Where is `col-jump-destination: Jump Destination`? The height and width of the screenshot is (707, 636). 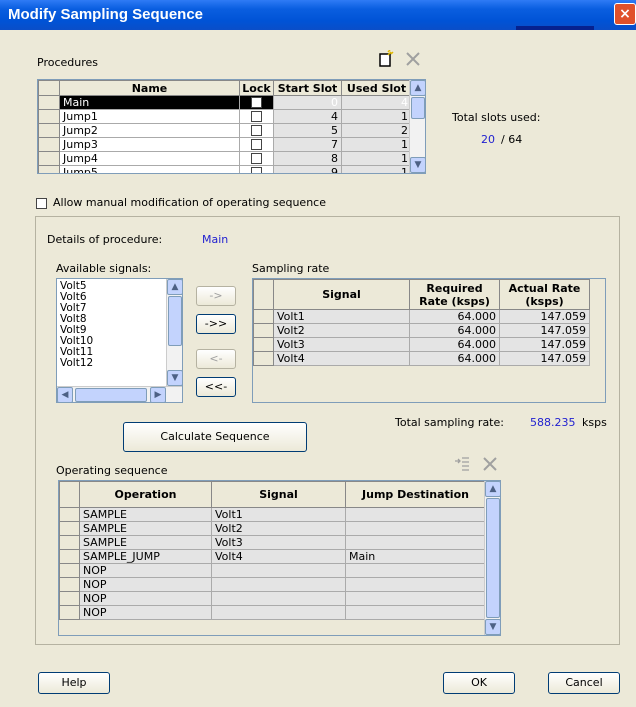
col-jump-destination: Jump Destination is located at coordinates (415, 494).